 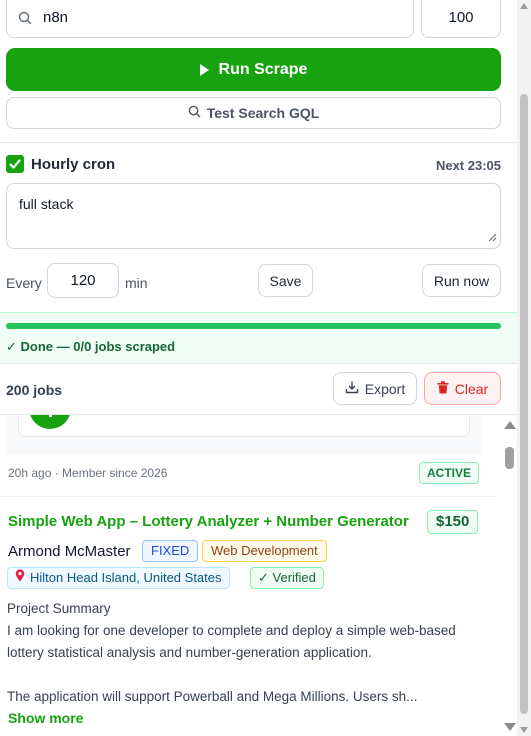 I want to click on run-scrape-label: Run Scrape, so click(x=263, y=69).